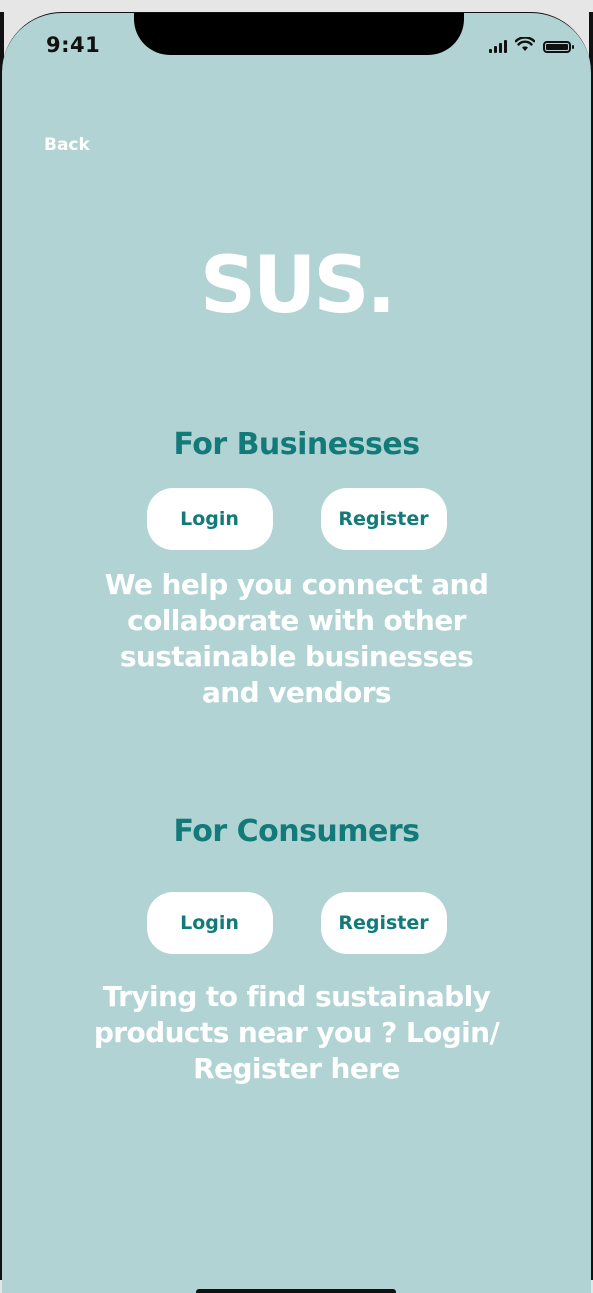  What do you see at coordinates (209, 923) in the screenshot?
I see `consumer-login-button: Login` at bounding box center [209, 923].